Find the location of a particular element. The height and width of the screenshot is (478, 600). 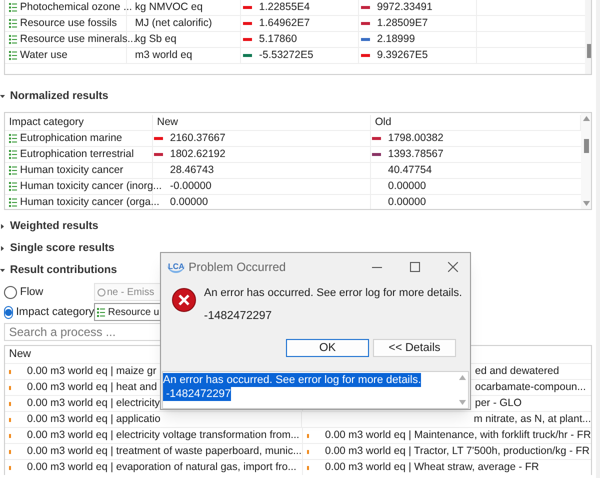

dialog-title: Problem Occurred is located at coordinates (237, 267).